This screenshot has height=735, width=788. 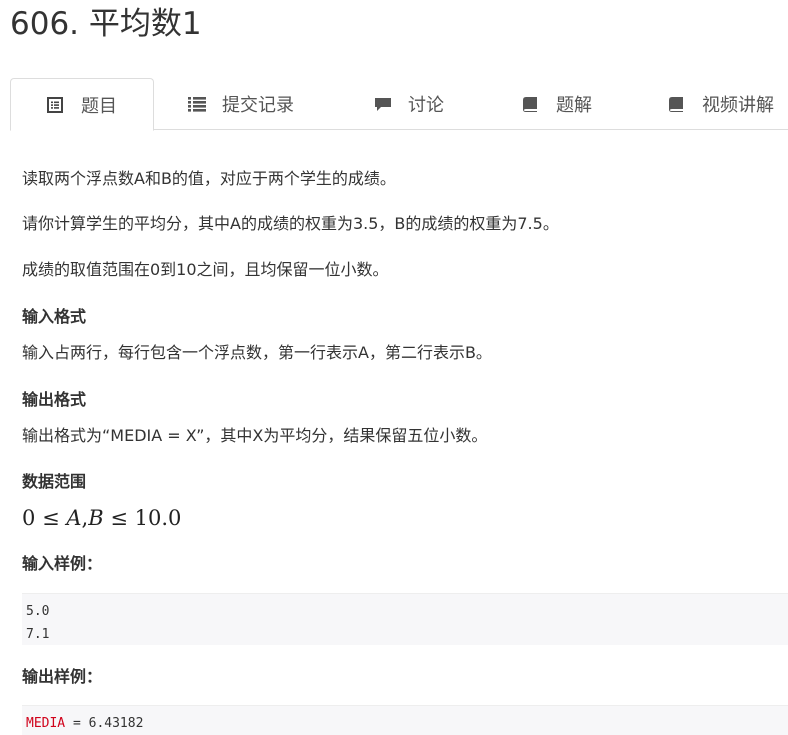 What do you see at coordinates (405, 619) in the screenshot?
I see `sample-input-code: 5.0 7.1` at bounding box center [405, 619].